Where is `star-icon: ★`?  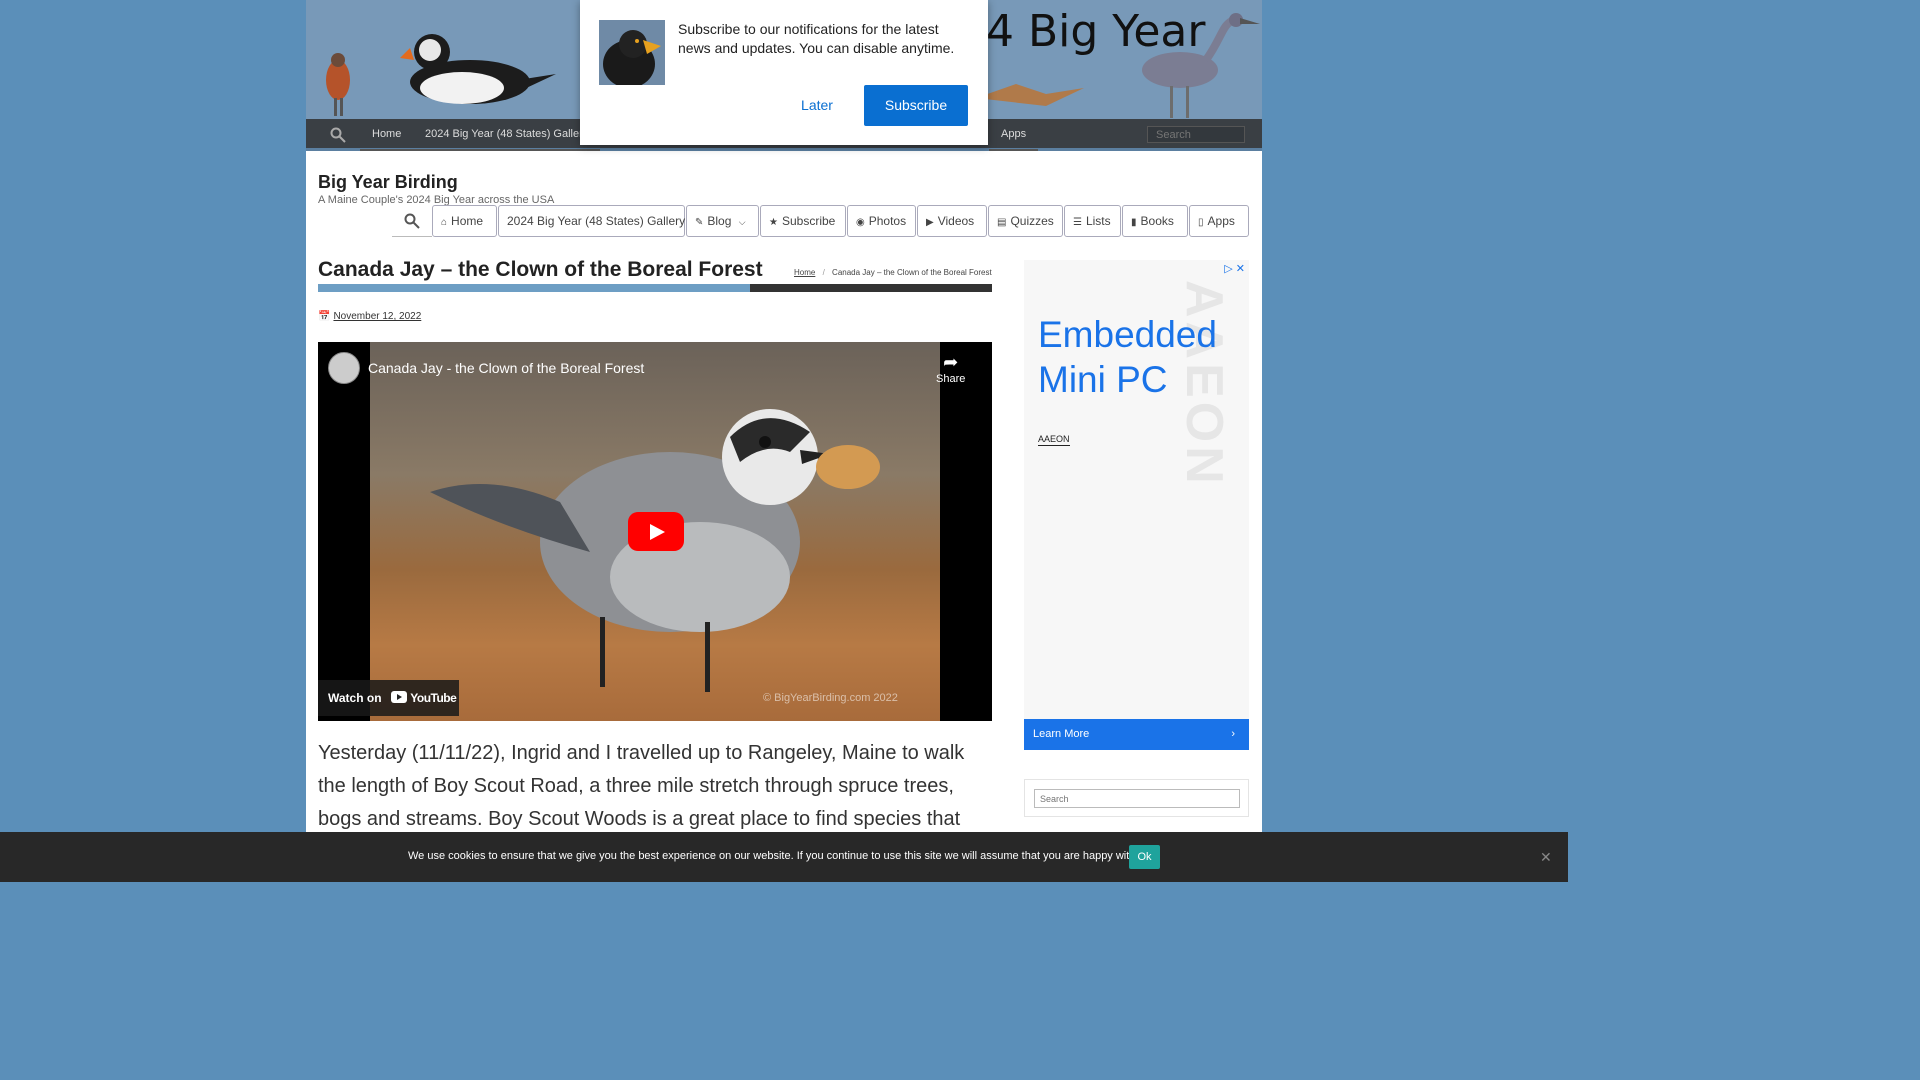
star-icon: ★ is located at coordinates (773, 222).